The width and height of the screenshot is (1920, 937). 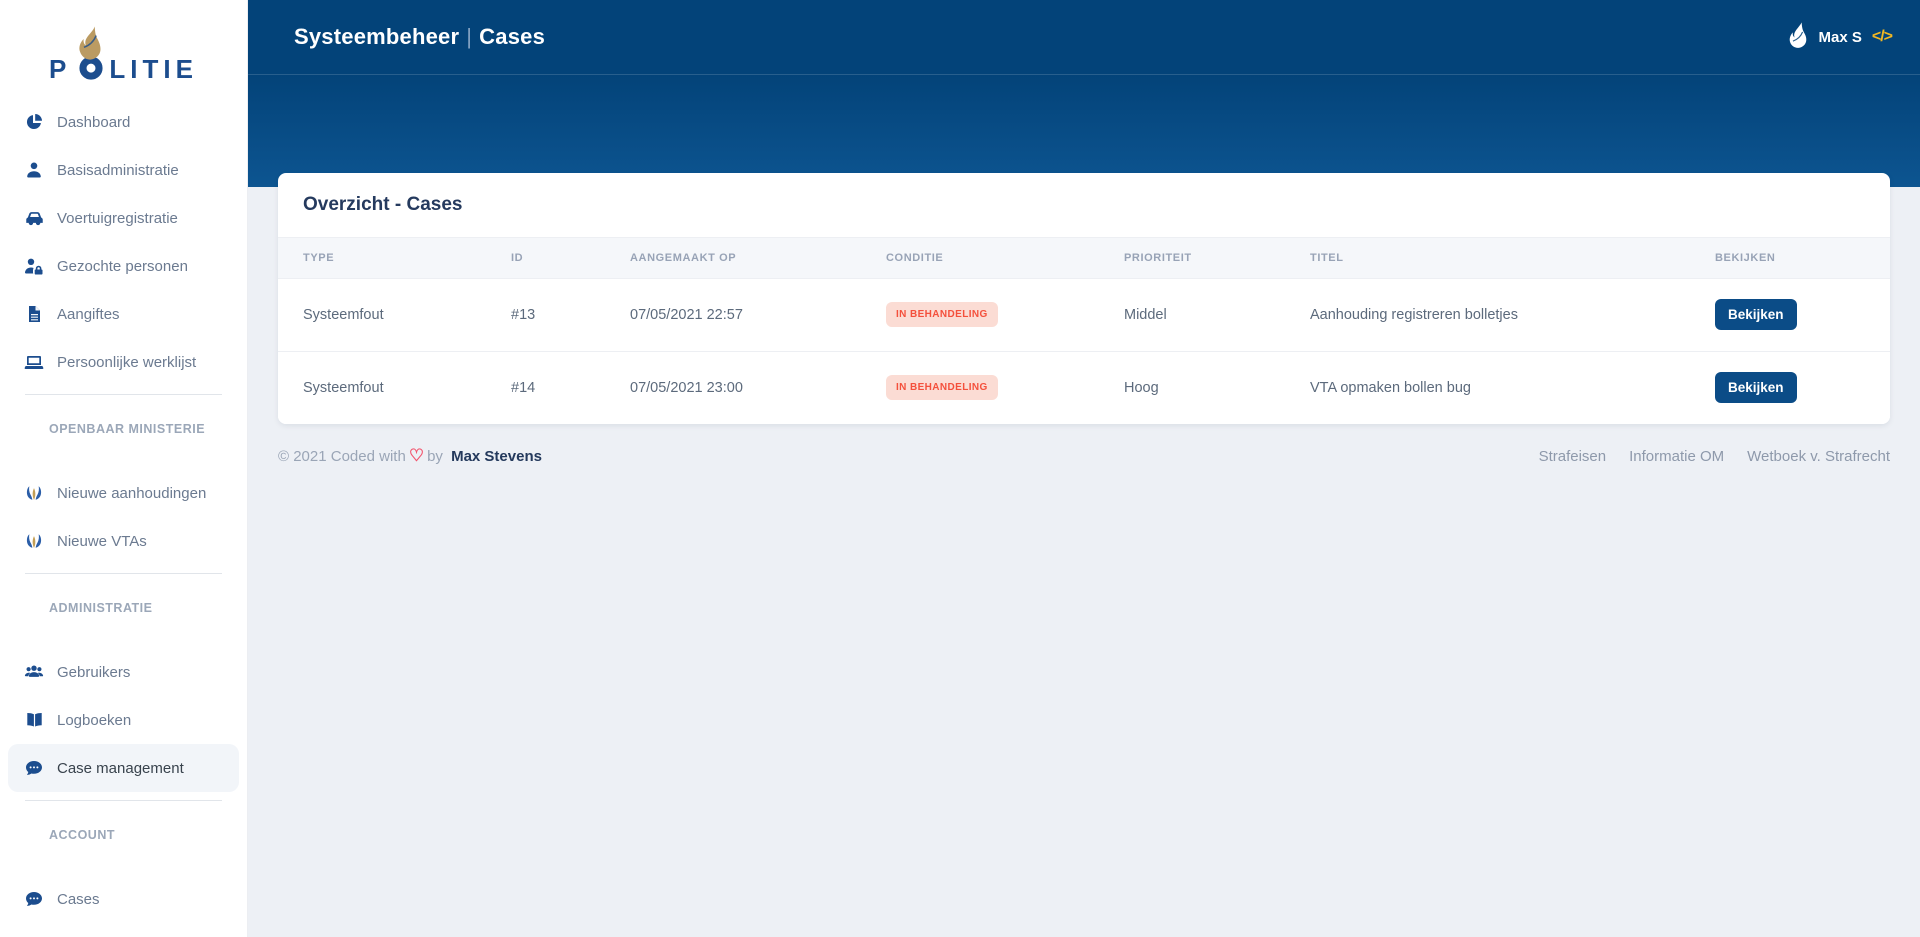 I want to click on card-header: Overzicht - Cases, so click(x=1084, y=205).